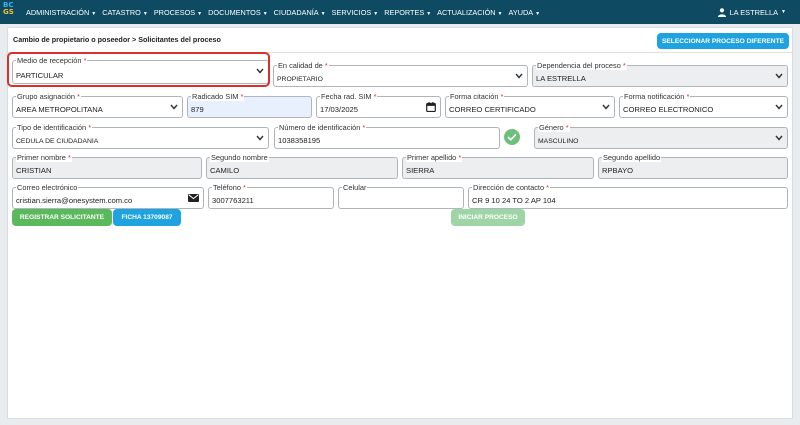  I want to click on menu-servicios: SERVICIOS ▼, so click(355, 12).